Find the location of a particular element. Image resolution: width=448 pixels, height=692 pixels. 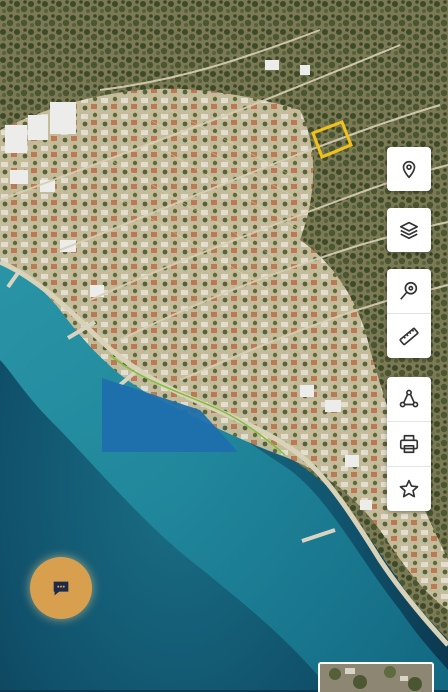

ruler-button is located at coordinates (409, 335).